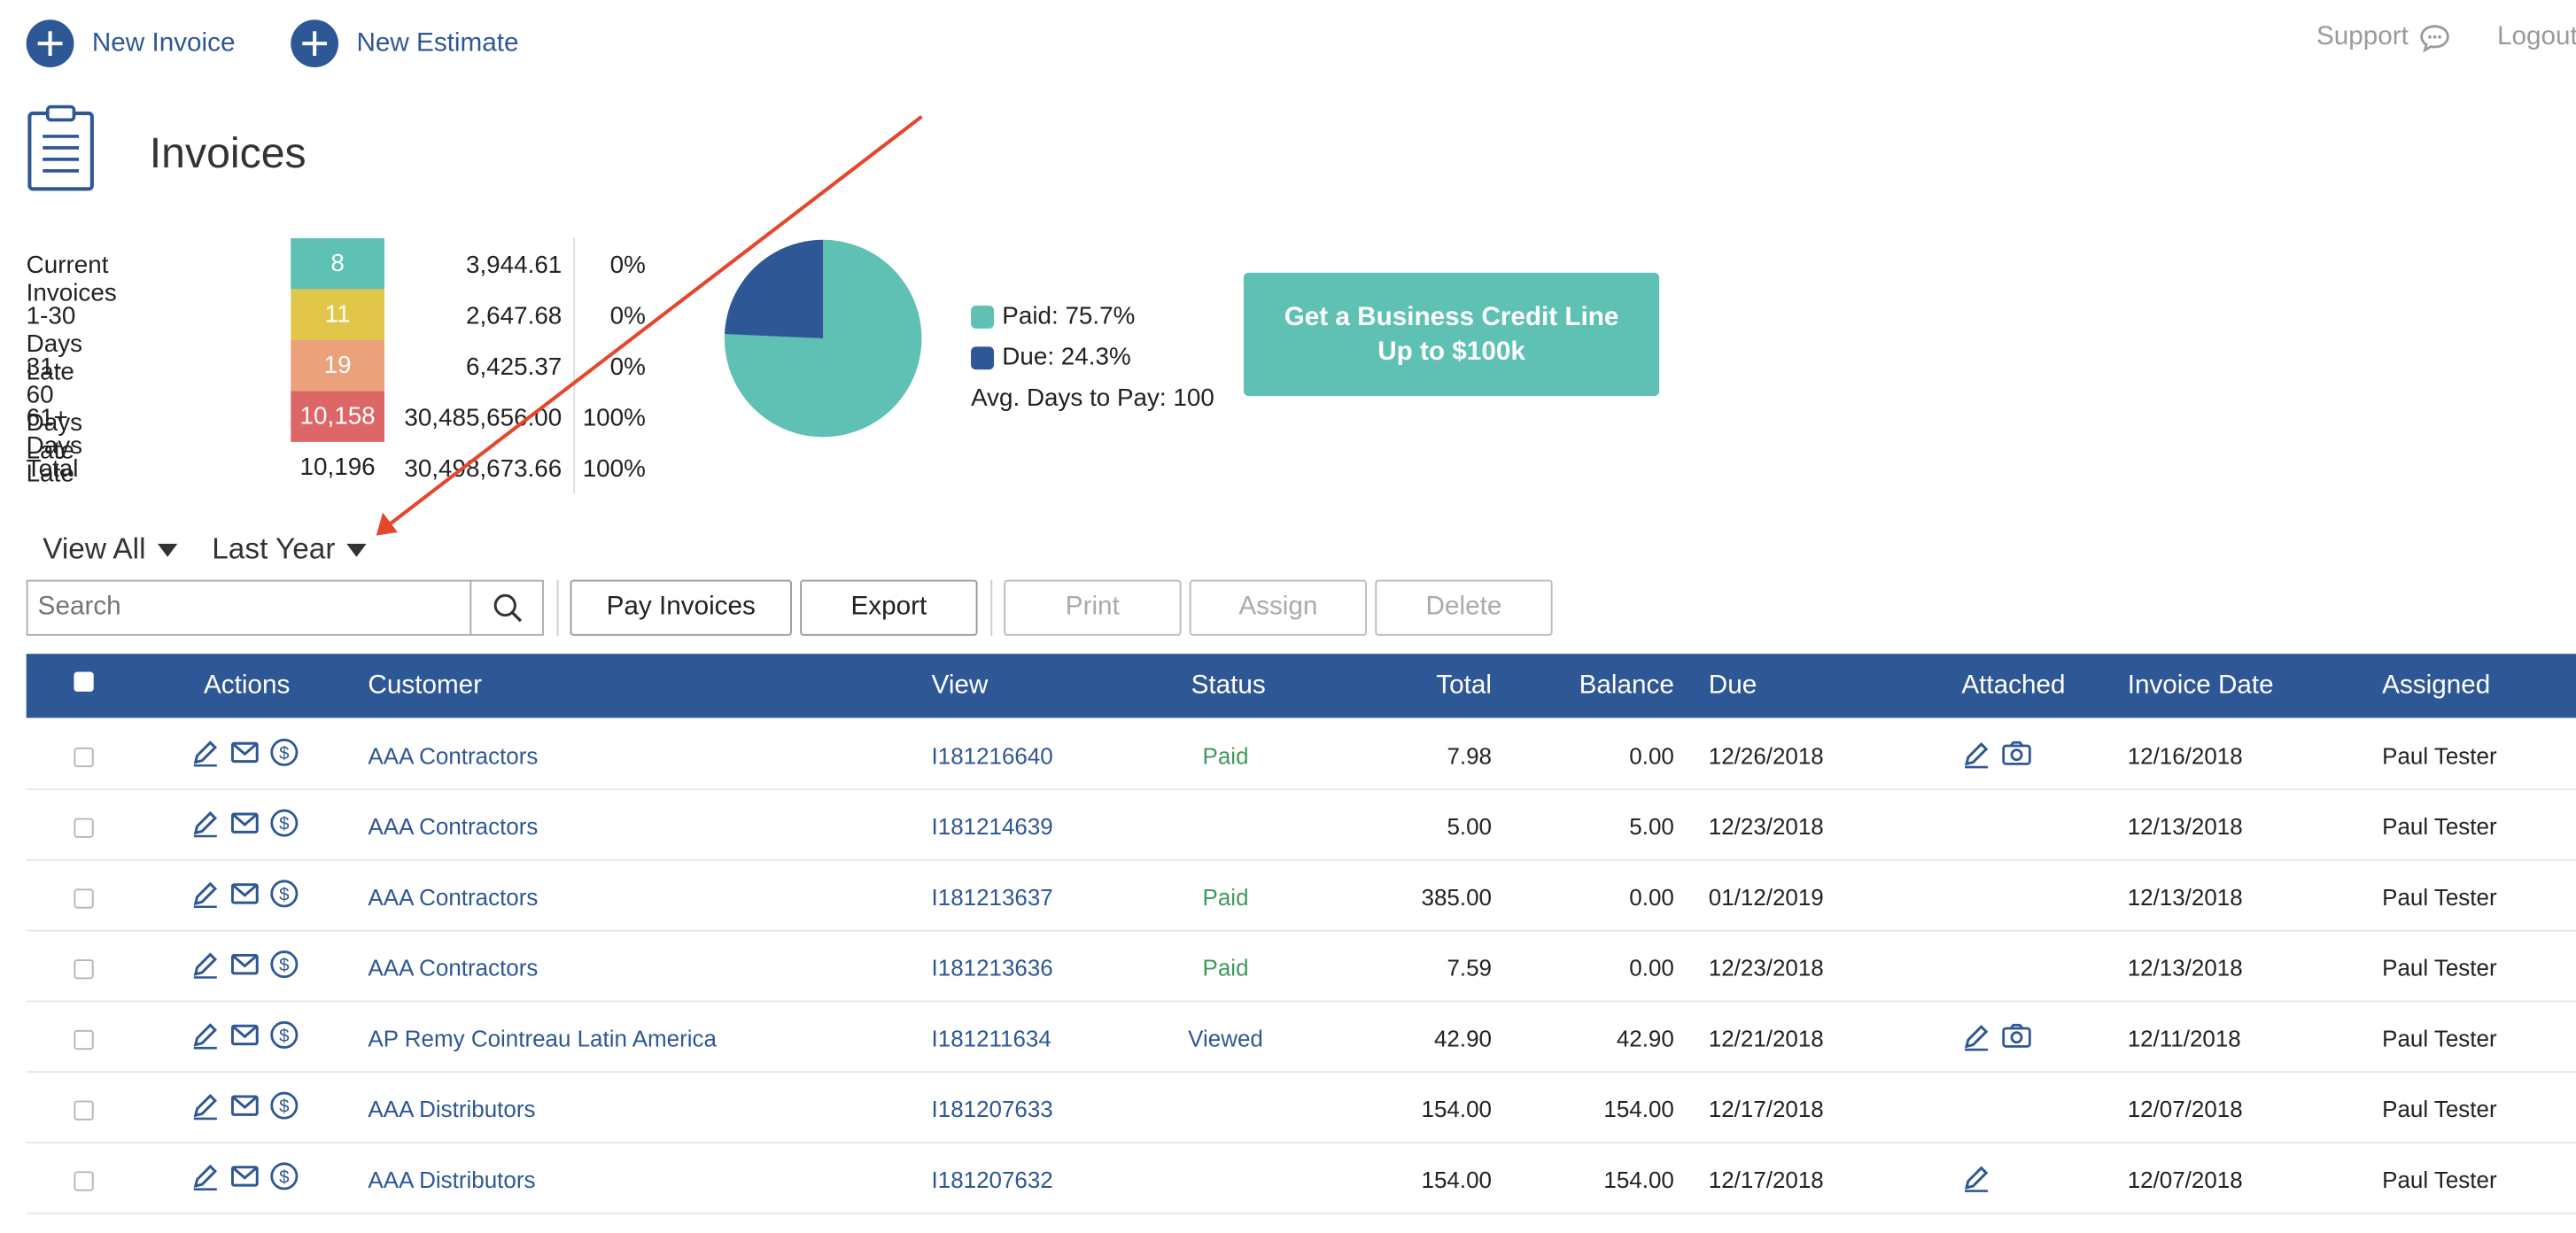 This screenshot has height=1233, width=2576. What do you see at coordinates (249, 607) in the screenshot?
I see `search-input` at bounding box center [249, 607].